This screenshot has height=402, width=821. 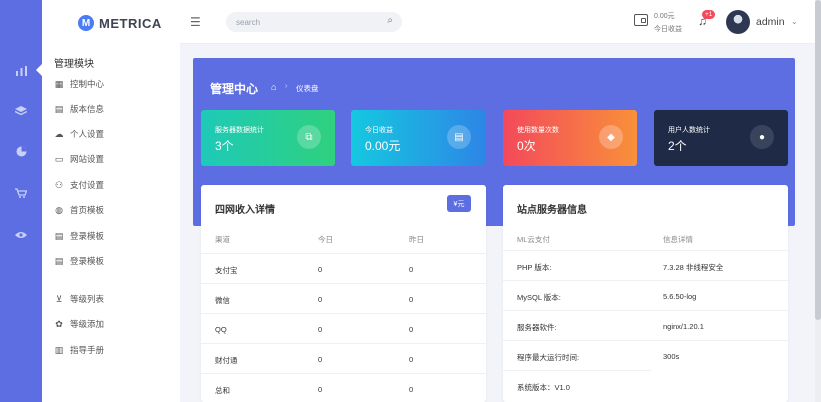 What do you see at coordinates (534, 267) in the screenshot?
I see `info-label: PHP 版本:` at bounding box center [534, 267].